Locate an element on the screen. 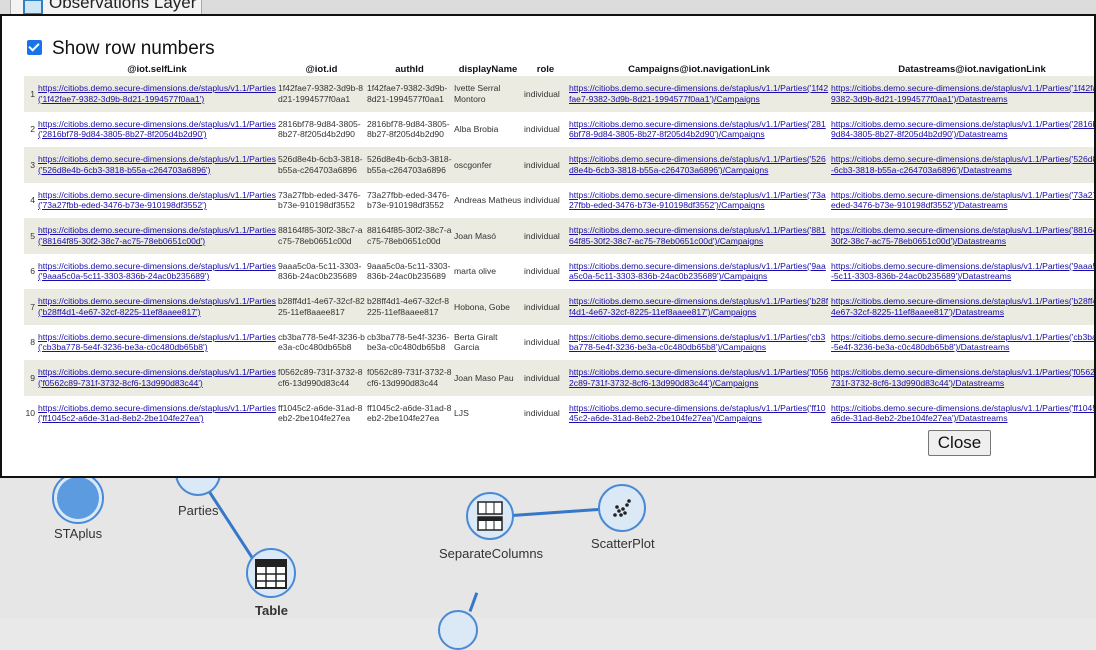 This screenshot has height=650, width=1096. staplus-icon is located at coordinates (78, 498).